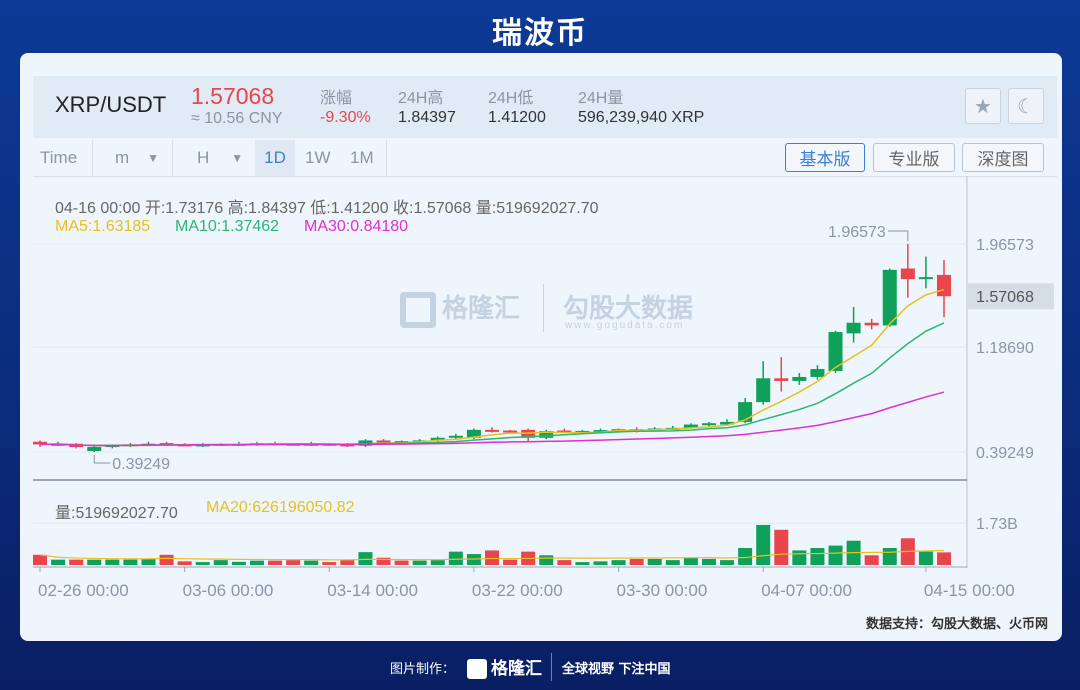  I want to click on x-tick-label: 03-06 00:00, so click(228, 590).